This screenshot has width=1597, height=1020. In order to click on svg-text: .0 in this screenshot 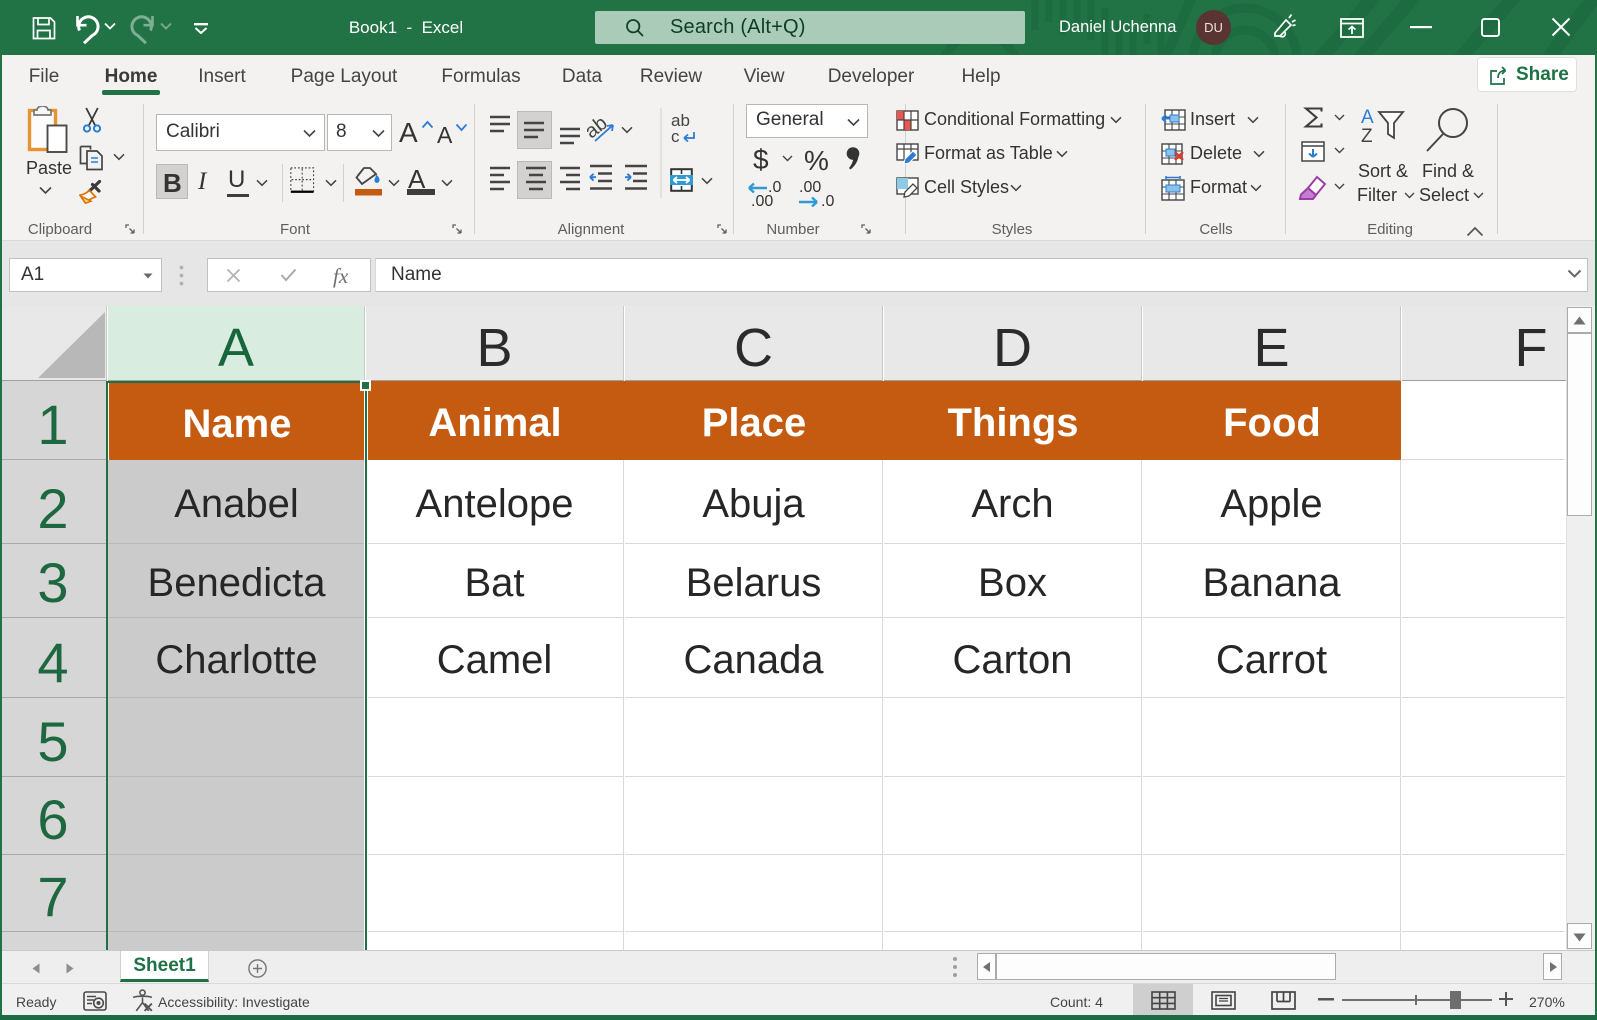, I will do `click(827, 200)`.